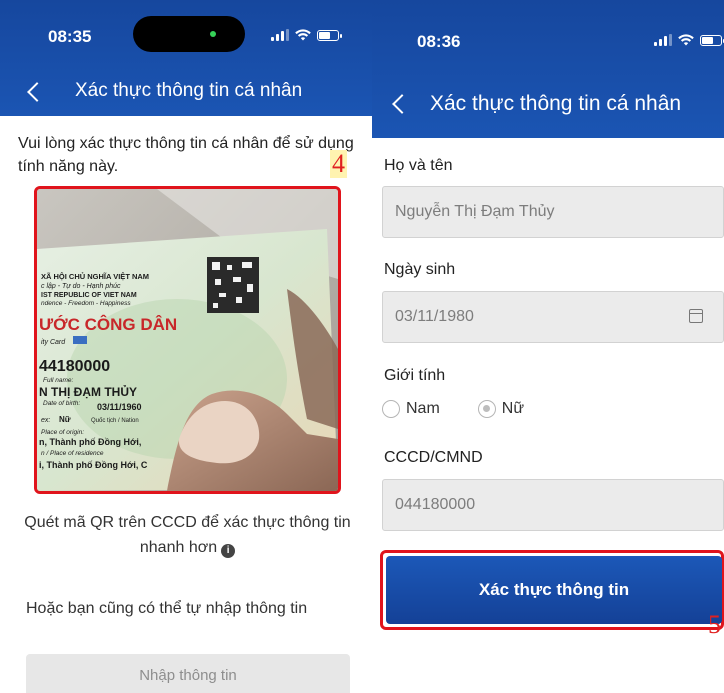 This screenshot has height=693, width=724. Describe the element at coordinates (553, 317) in the screenshot. I see `dob-field: 03/11/1980` at that location.